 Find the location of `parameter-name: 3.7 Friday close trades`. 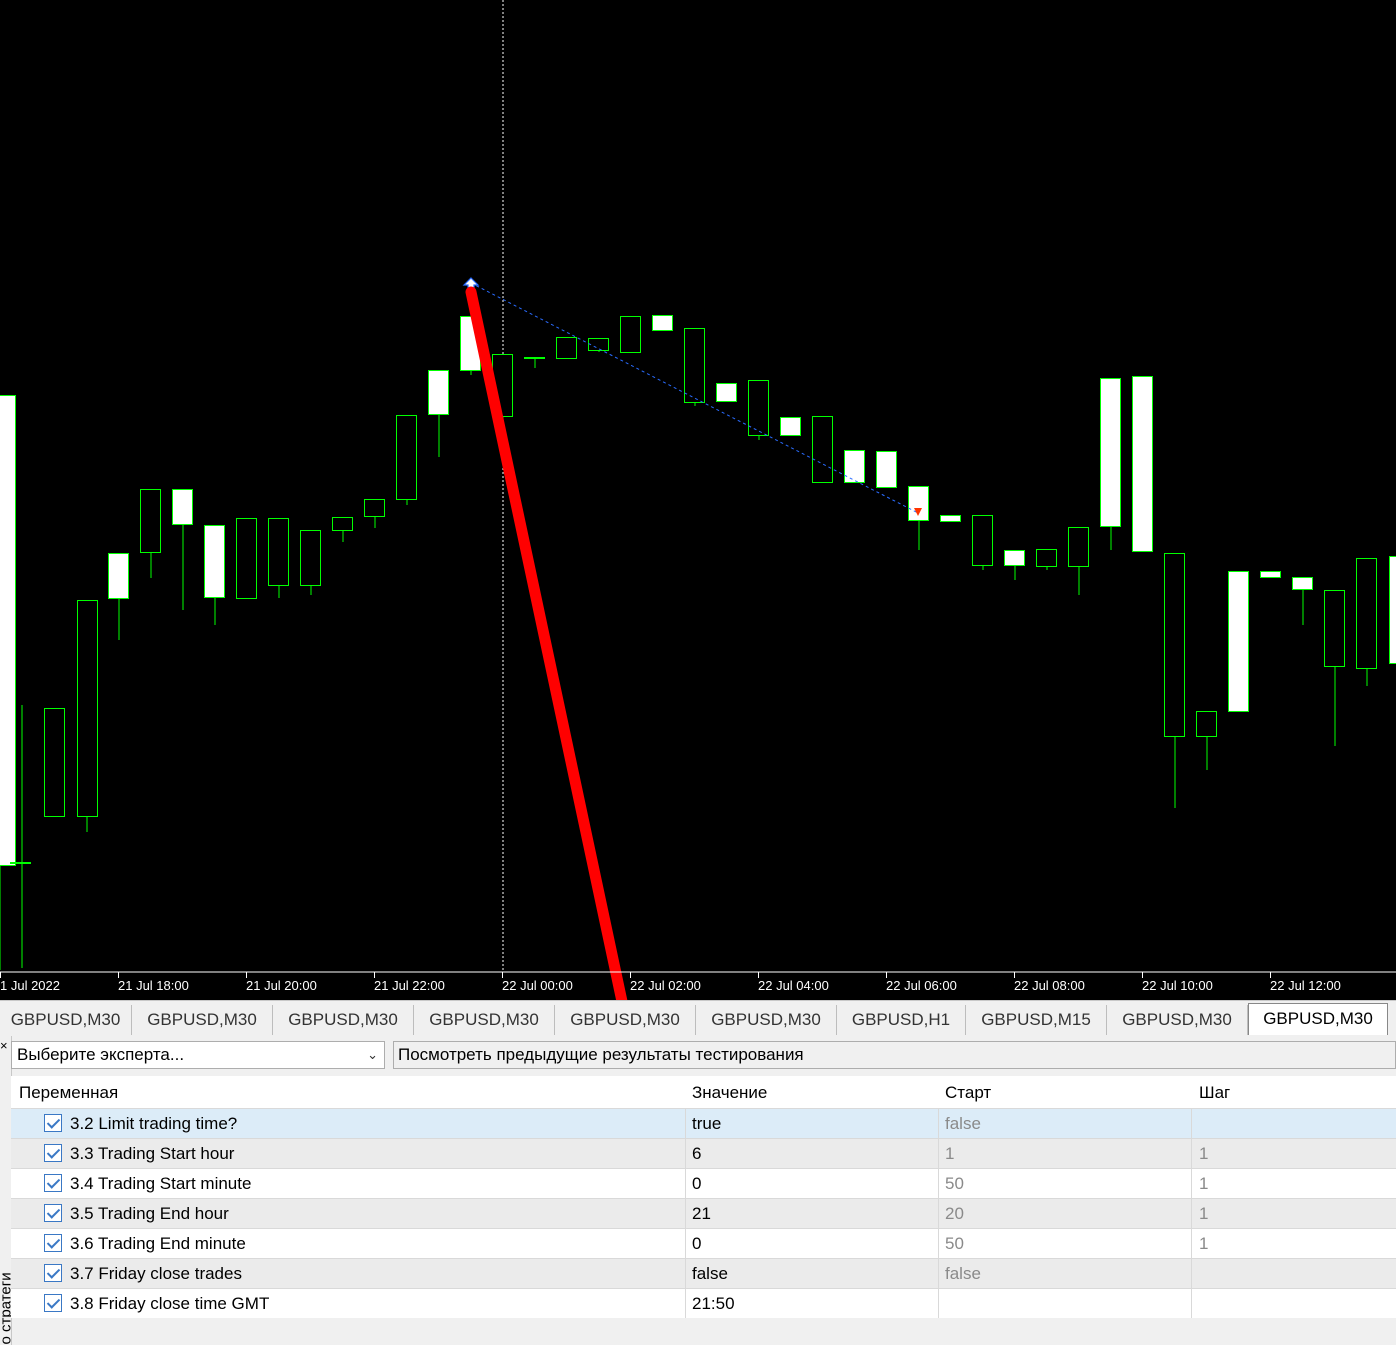

parameter-name: 3.7 Friday close trades is located at coordinates (156, 1273).